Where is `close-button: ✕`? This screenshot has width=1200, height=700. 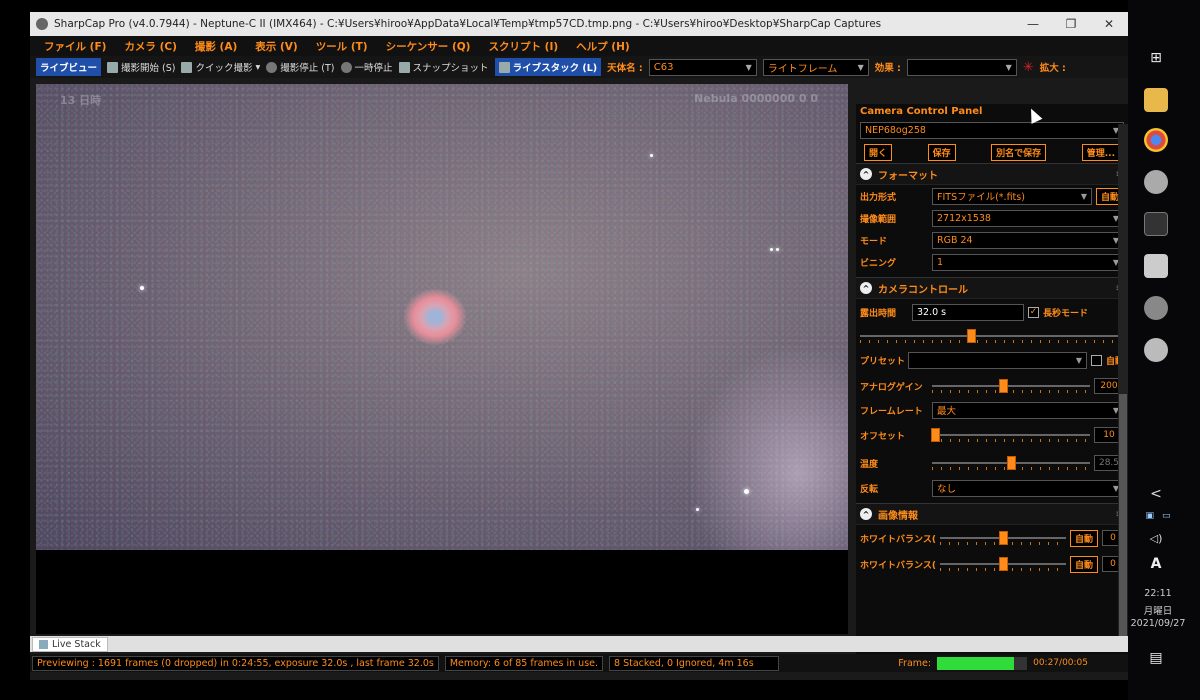
close-button: ✕ is located at coordinates (1109, 24).